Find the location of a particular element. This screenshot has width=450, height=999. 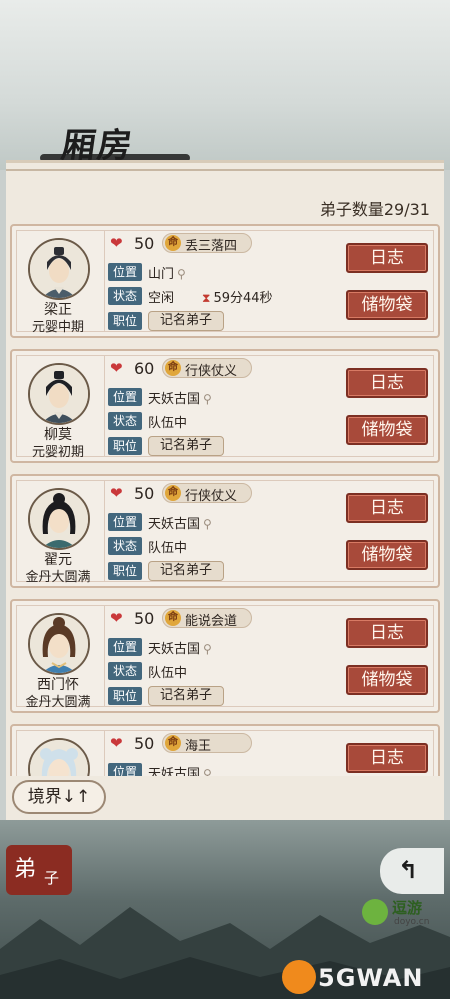

fate-trait-badge: 命 海王 is located at coordinates (207, 743).